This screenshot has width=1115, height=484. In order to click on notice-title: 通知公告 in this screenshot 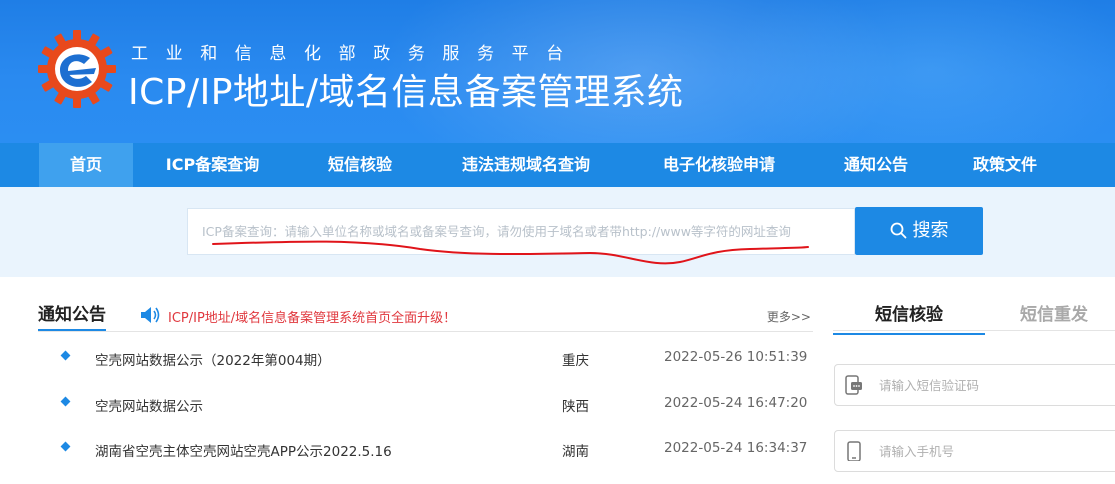, I will do `click(72, 315)`.